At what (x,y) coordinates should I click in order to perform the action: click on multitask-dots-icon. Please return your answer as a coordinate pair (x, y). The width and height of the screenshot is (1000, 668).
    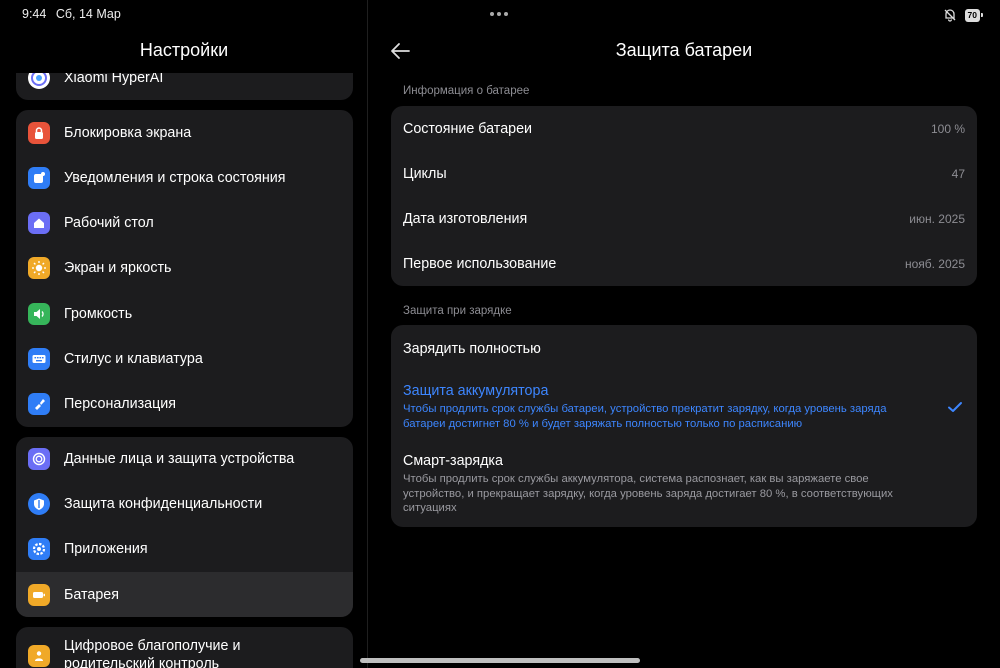
    Looking at the image, I should click on (499, 14).